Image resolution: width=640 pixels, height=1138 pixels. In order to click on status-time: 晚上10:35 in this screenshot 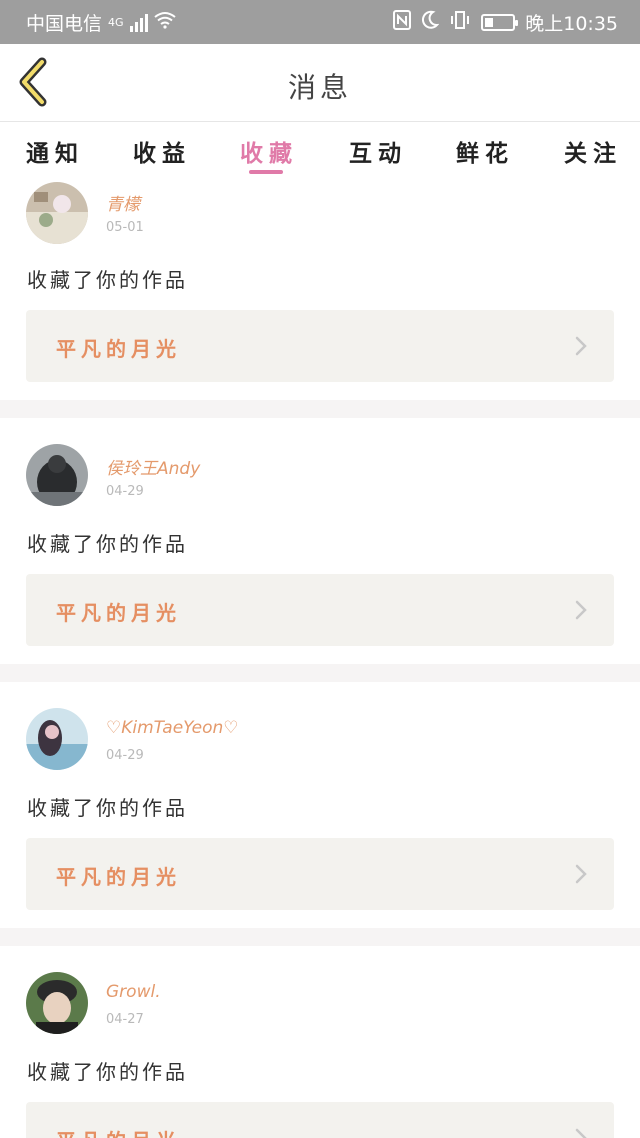, I will do `click(571, 24)`.